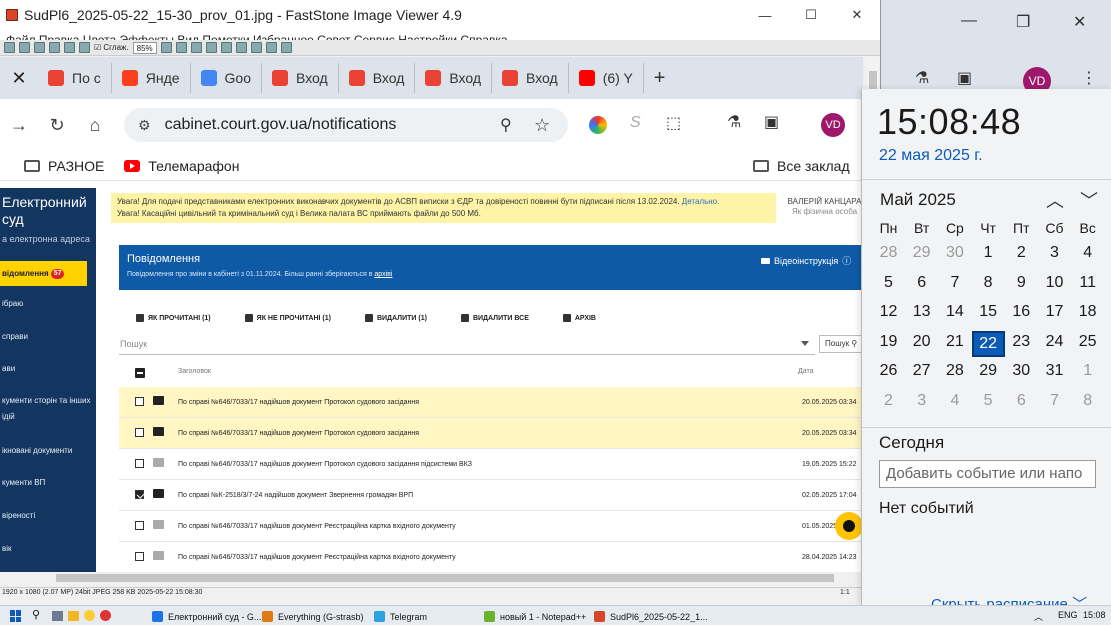 The height and width of the screenshot is (625, 1111). Describe the element at coordinates (1021, 312) in the screenshot. I see `calendar-day: 16` at that location.